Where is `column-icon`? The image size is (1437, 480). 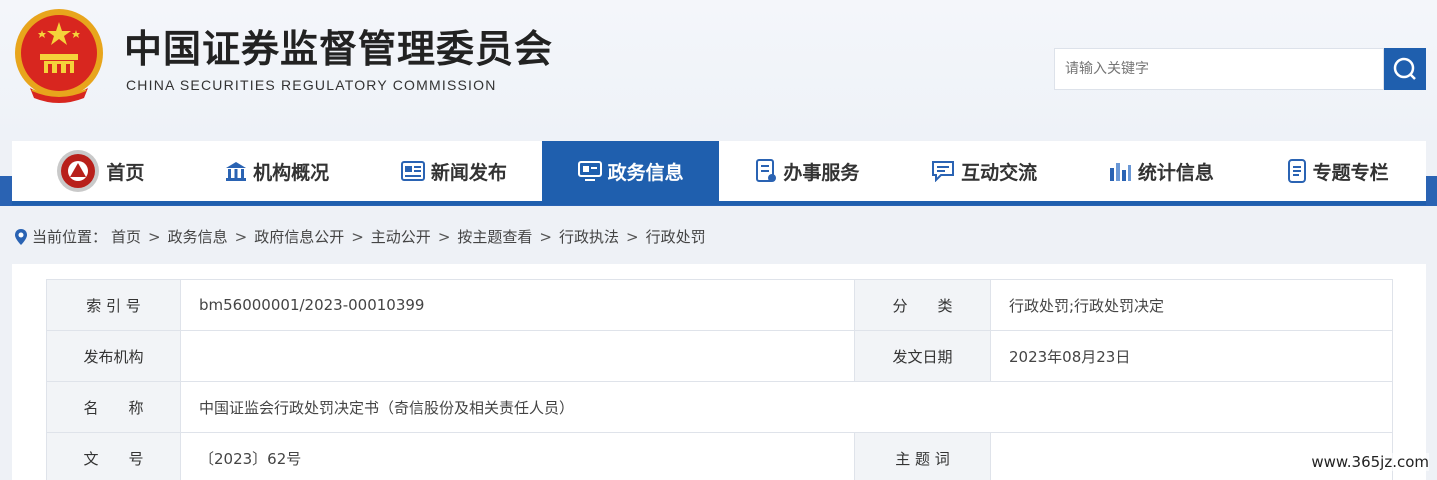
column-icon is located at coordinates (1297, 171).